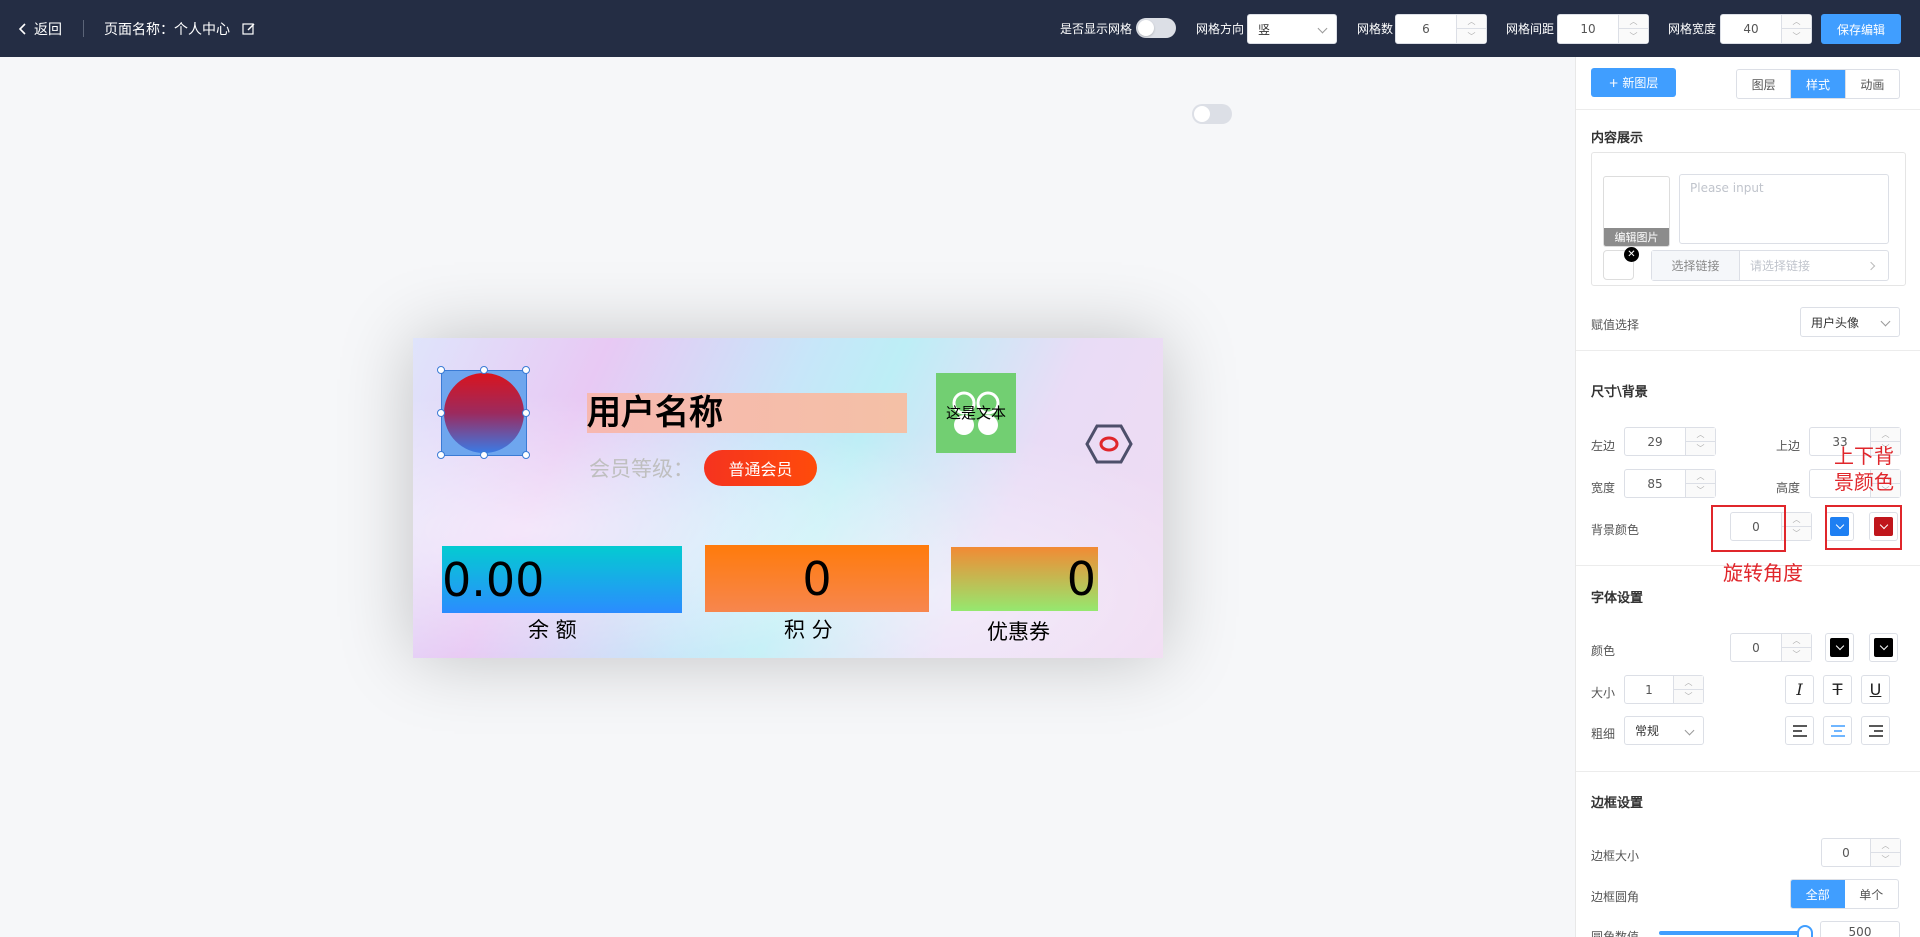 Image resolution: width=1920 pixels, height=937 pixels. Describe the element at coordinates (1885, 321) in the screenshot. I see `chevron-down-icon` at that location.